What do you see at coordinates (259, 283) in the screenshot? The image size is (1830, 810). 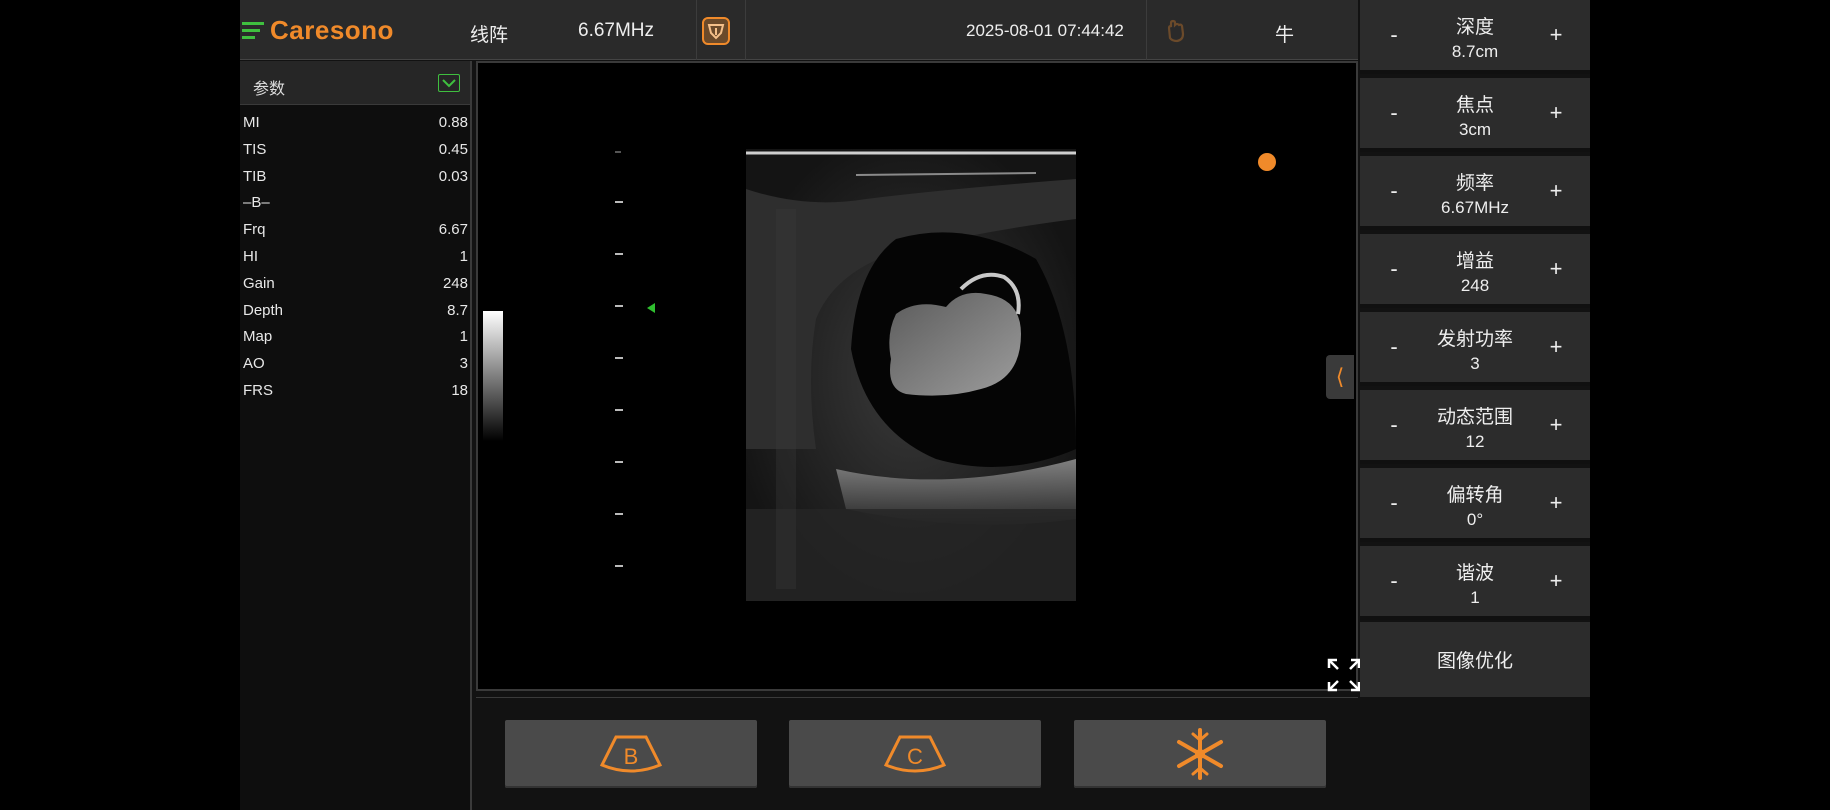 I see `param-name: Gain` at bounding box center [259, 283].